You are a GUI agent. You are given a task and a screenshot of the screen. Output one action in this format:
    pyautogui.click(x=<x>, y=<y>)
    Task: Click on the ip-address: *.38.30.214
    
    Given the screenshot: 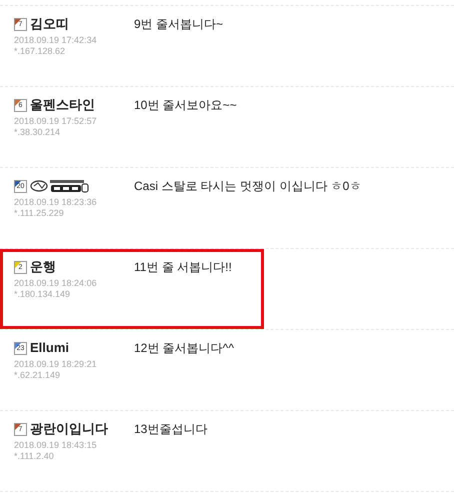 What is the action you would take?
    pyautogui.click(x=38, y=132)
    